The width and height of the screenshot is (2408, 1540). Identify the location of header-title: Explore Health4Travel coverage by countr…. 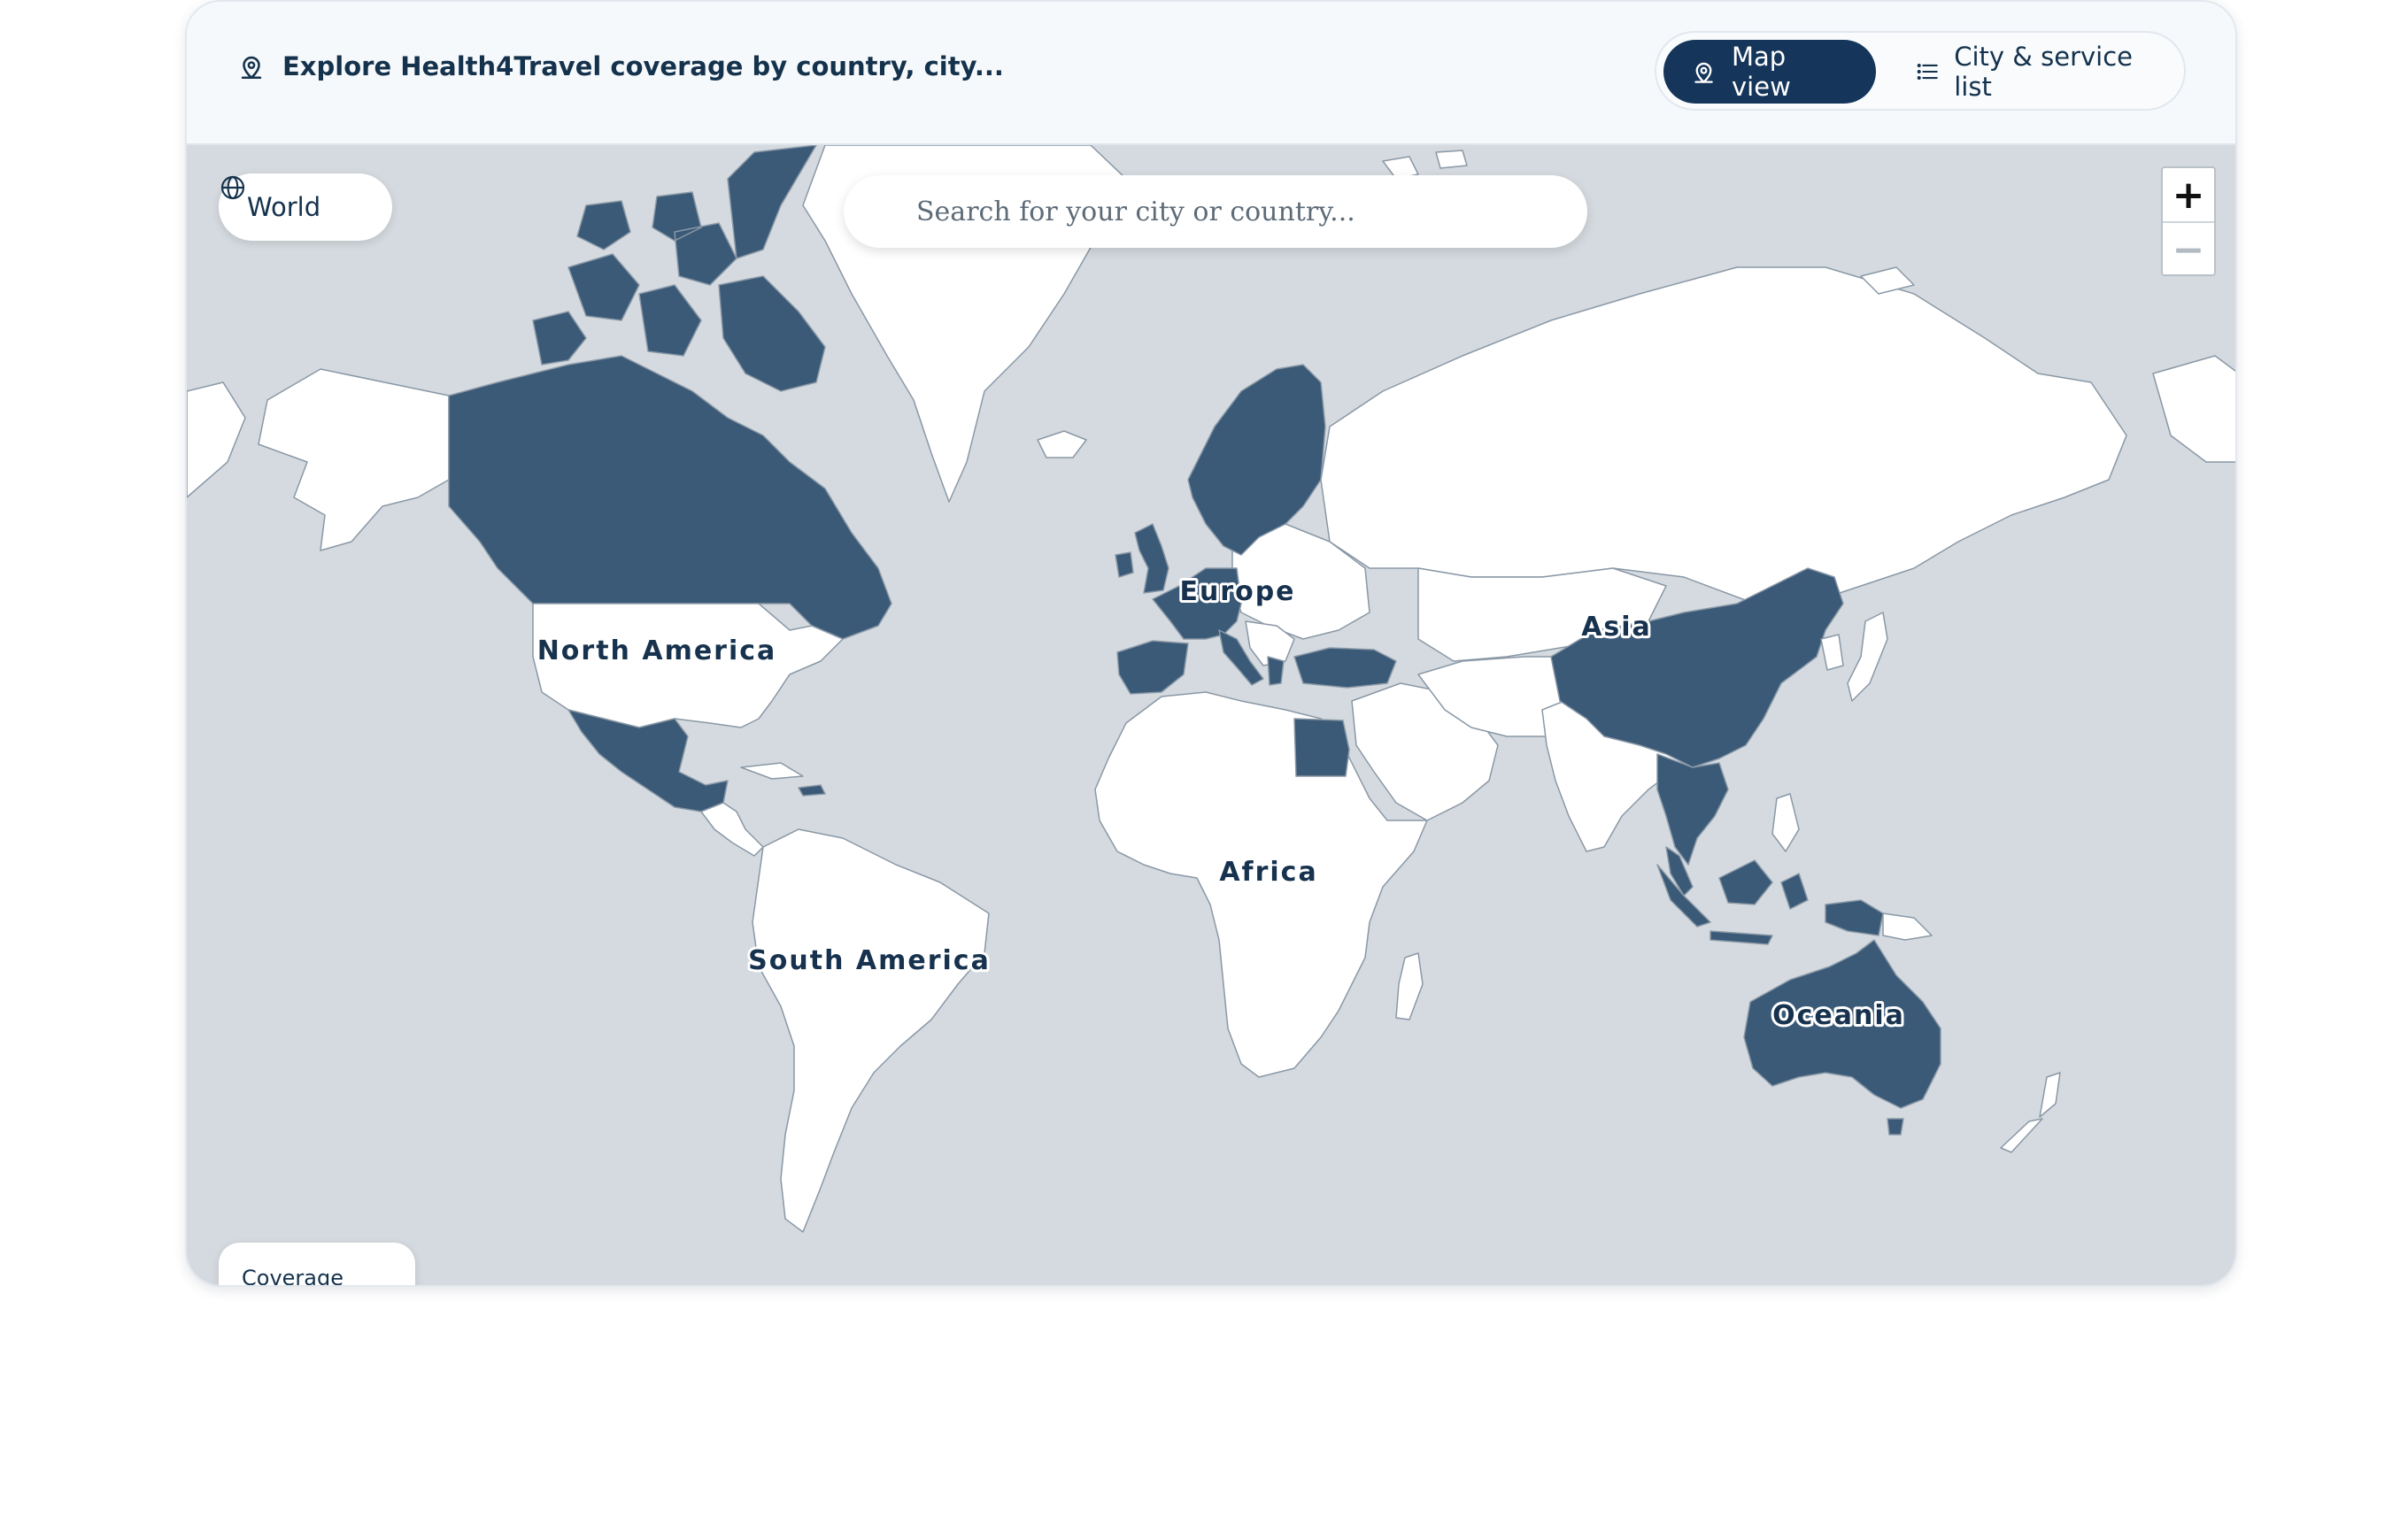
(620, 66).